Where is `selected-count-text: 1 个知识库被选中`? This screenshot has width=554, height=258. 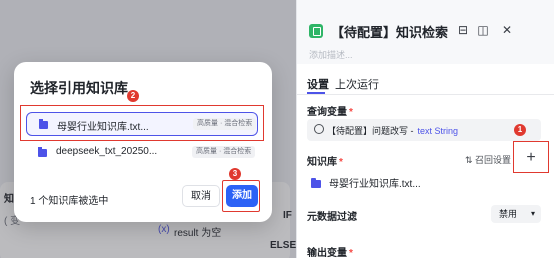
selected-count-text: 1 个知识库被选中 is located at coordinates (69, 201).